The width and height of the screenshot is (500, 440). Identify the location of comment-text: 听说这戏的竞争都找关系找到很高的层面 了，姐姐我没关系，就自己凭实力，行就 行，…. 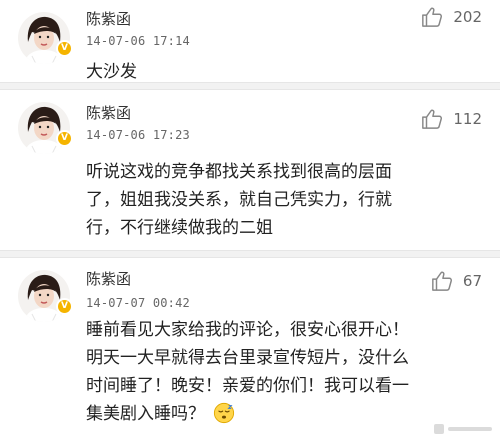
(274, 200).